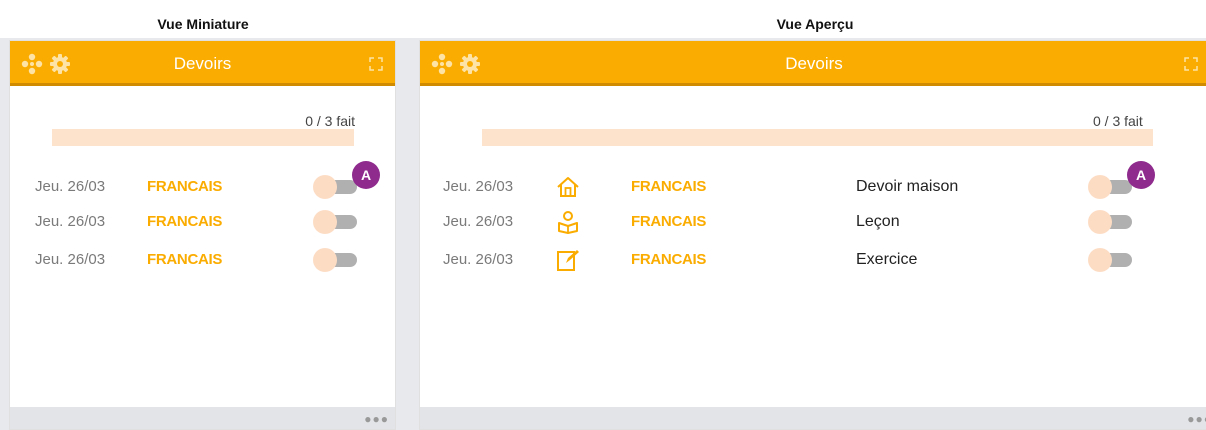  What do you see at coordinates (568, 187) in the screenshot?
I see `house-icon` at bounding box center [568, 187].